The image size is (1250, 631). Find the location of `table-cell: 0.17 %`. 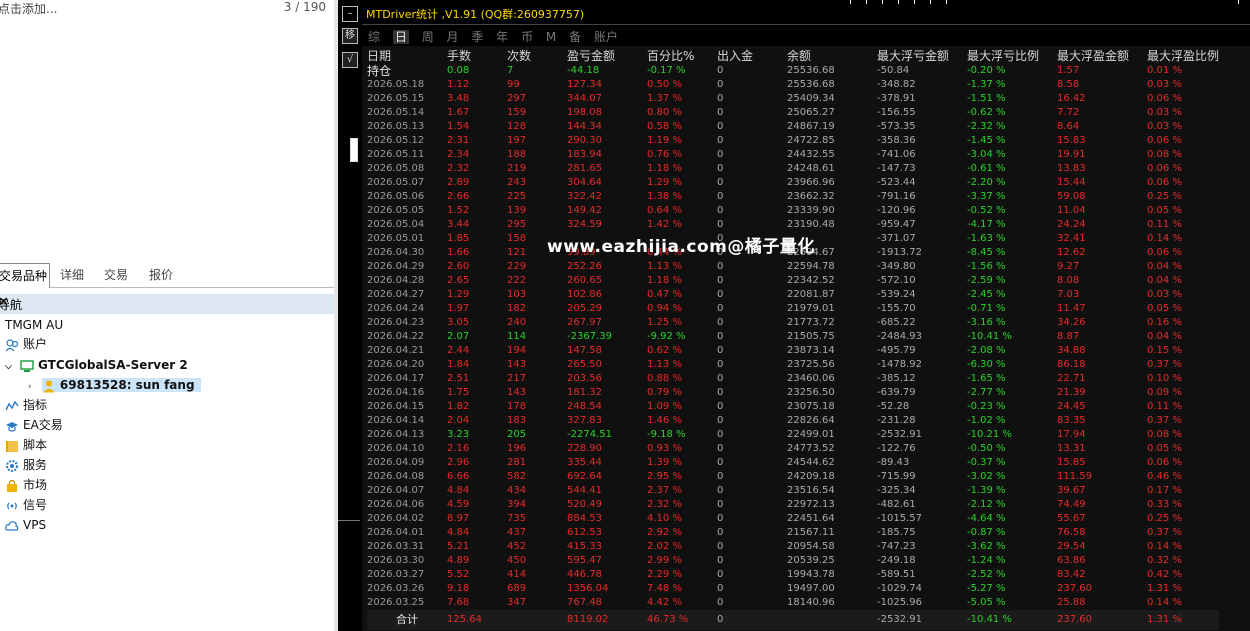

table-cell: 0.17 % is located at coordinates (1164, 490).